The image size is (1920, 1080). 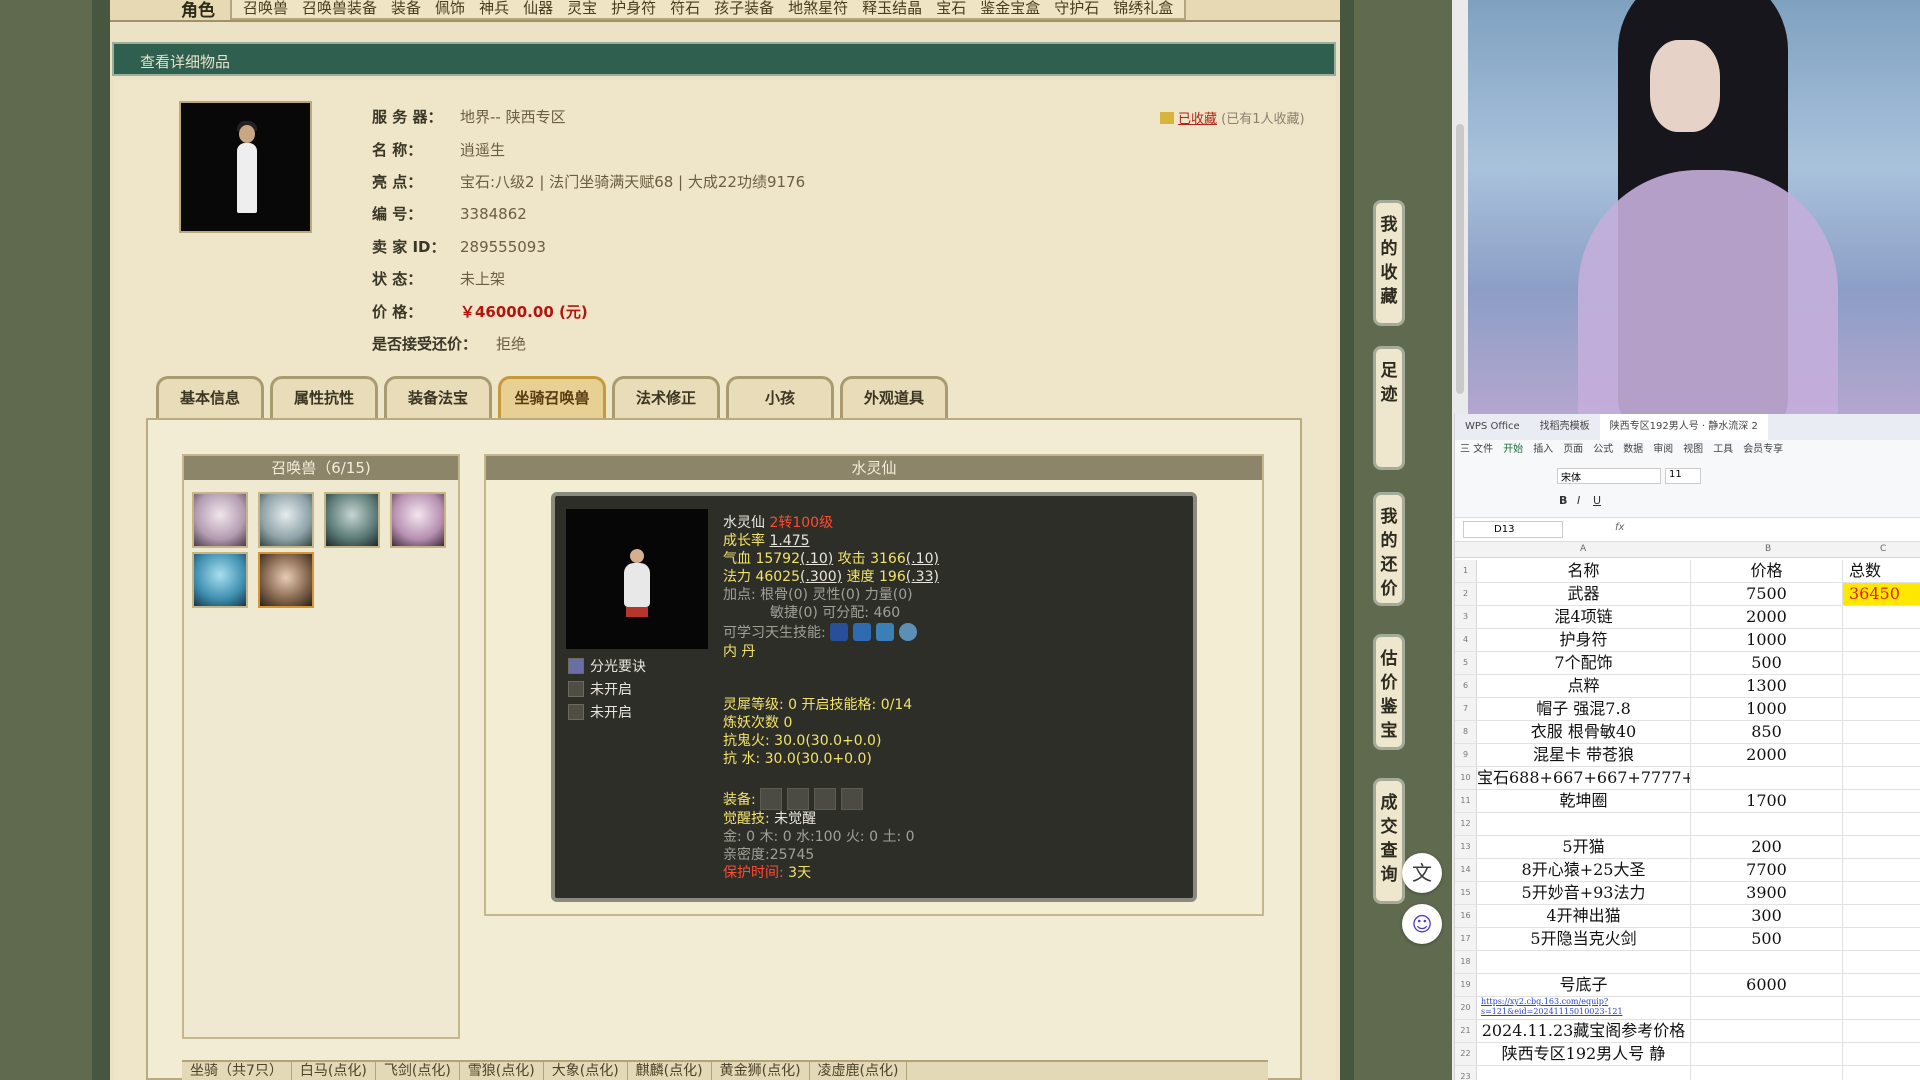 I want to click on menu-item: 视图, so click(x=1693, y=450).